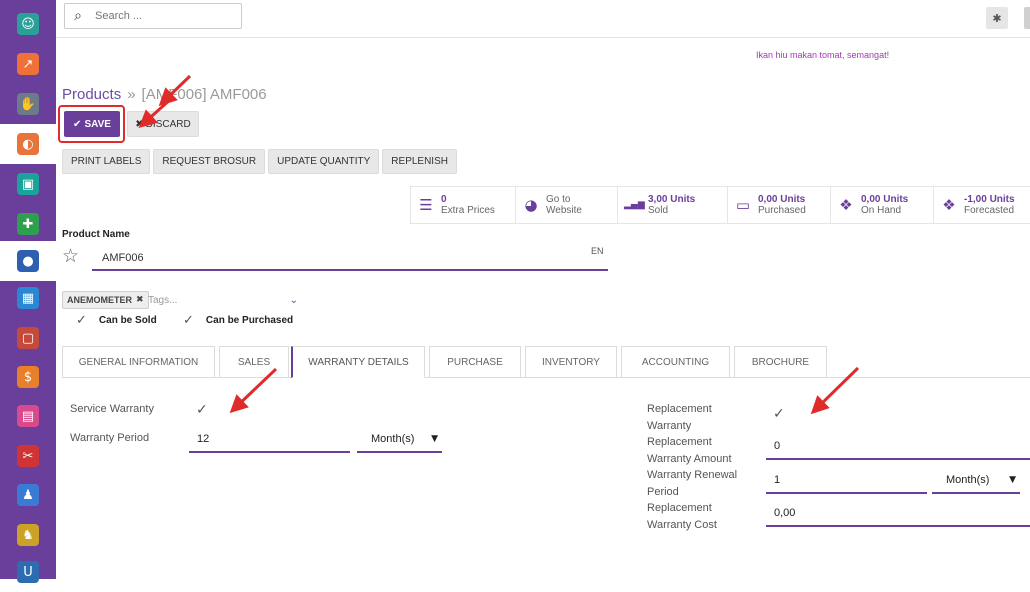 The width and height of the screenshot is (1030, 592). What do you see at coordinates (898, 447) in the screenshot?
I see `replacement-amount-input: 0` at bounding box center [898, 447].